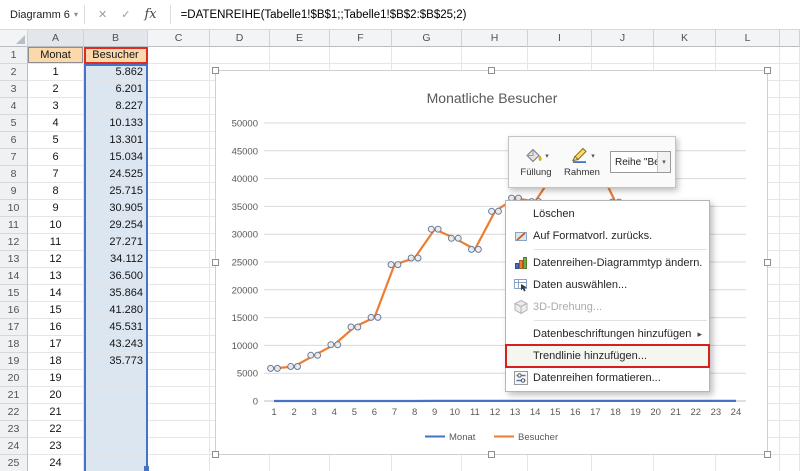 The width and height of the screenshot is (800, 471). Describe the element at coordinates (56, 395) in the screenshot. I see `cell-A21: 20` at that location.